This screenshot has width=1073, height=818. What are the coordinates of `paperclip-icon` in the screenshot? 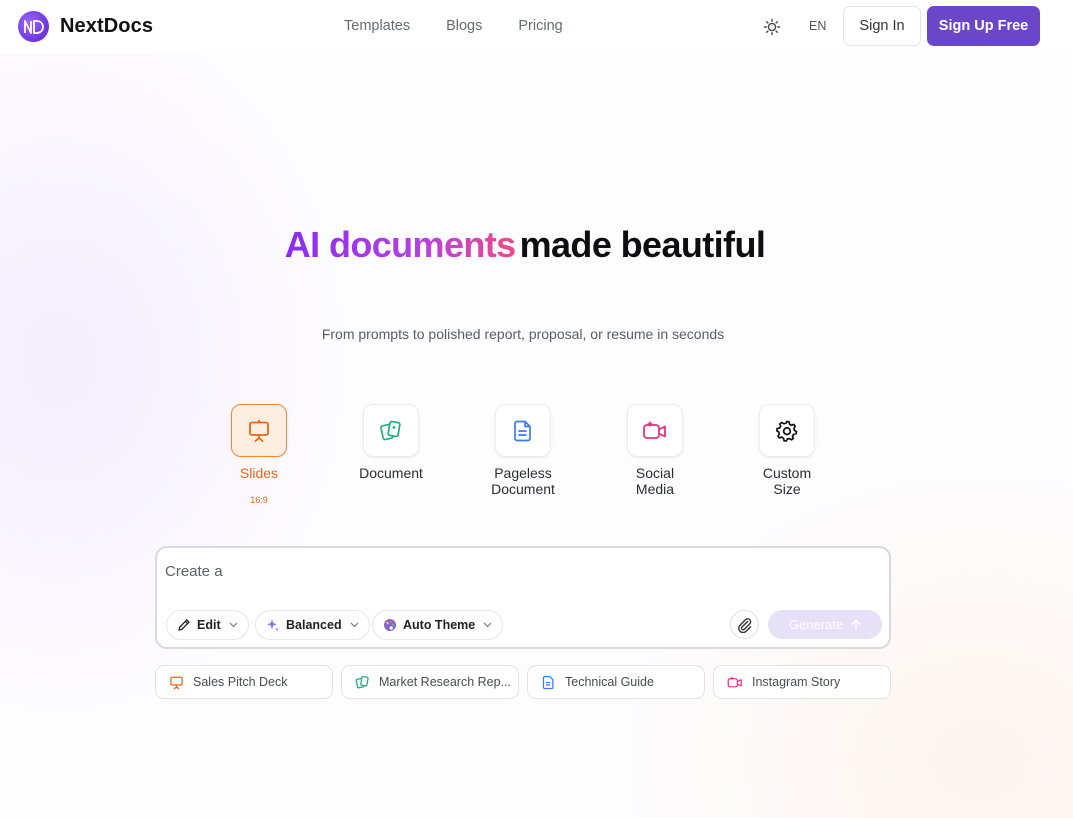 It's located at (744, 625).